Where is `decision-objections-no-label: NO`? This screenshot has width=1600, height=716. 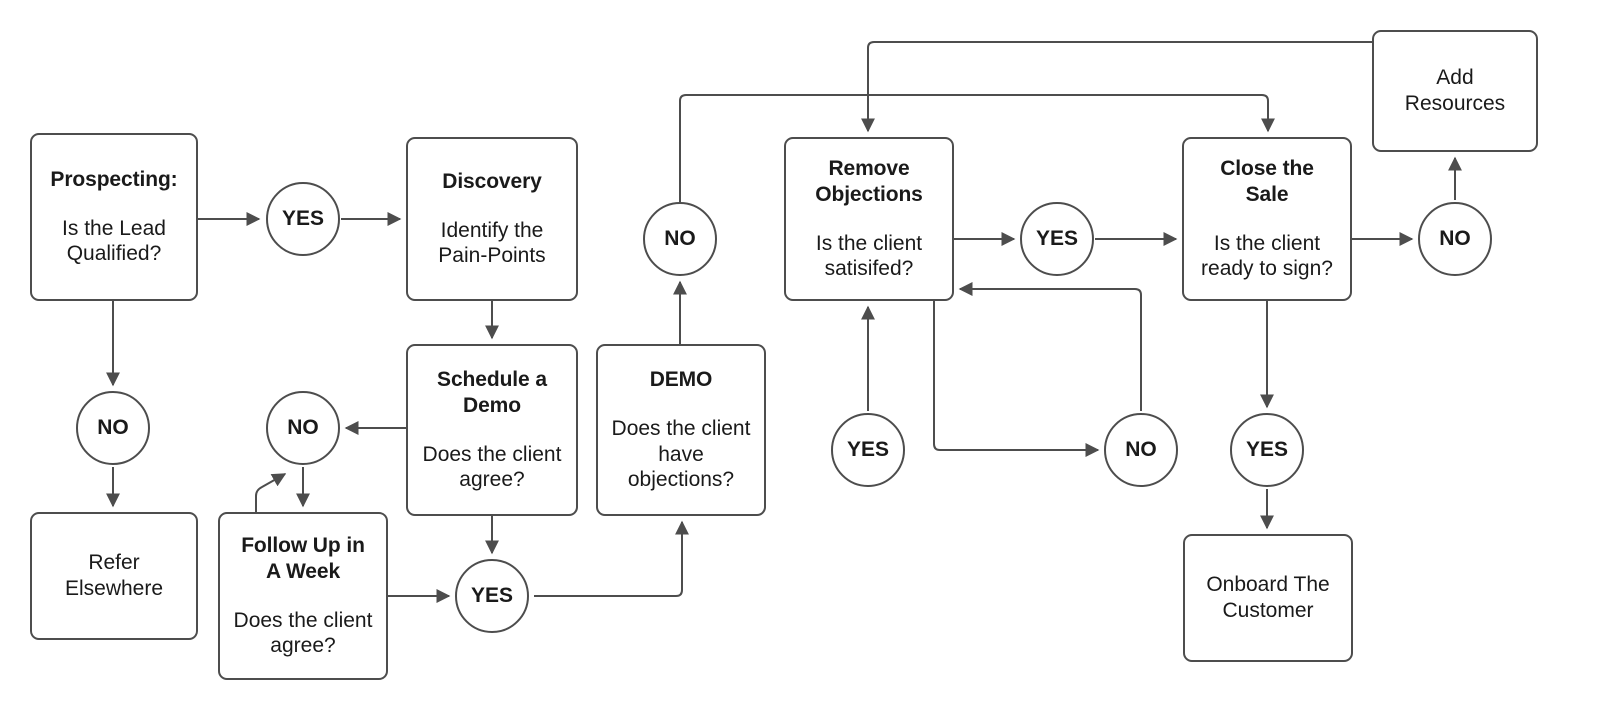 decision-objections-no-label: NO is located at coordinates (1141, 449).